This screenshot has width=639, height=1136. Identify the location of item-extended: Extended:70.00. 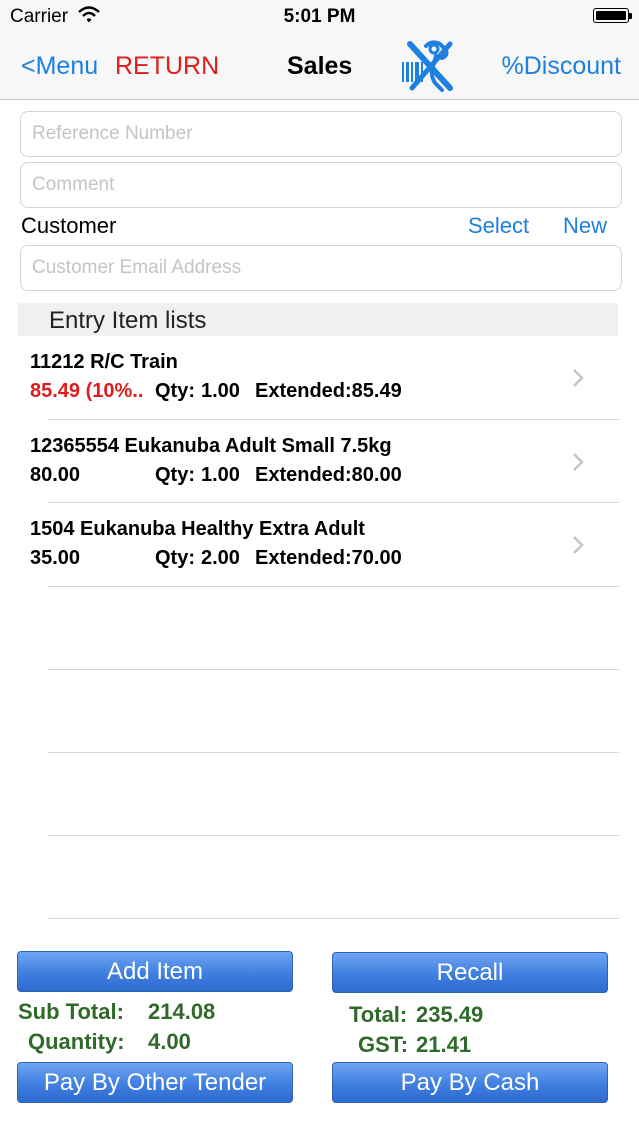
(328, 558).